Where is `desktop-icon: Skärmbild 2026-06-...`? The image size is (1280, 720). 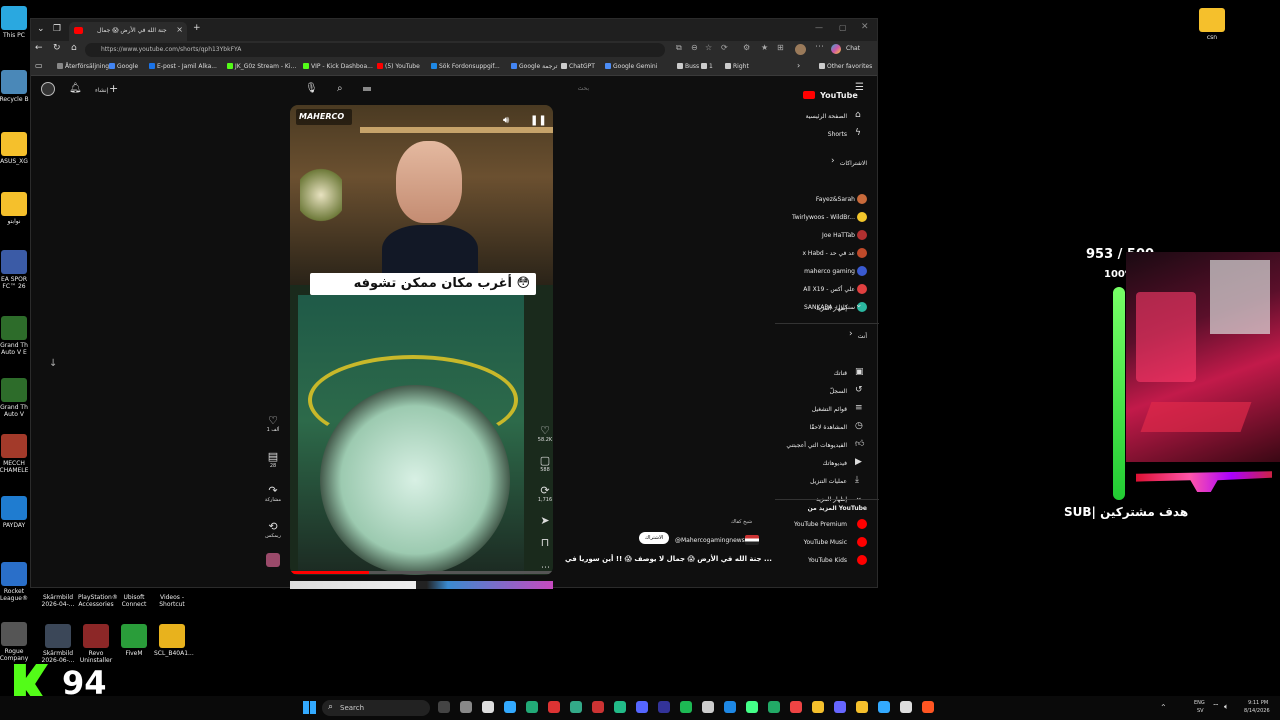
desktop-icon: Skärmbild 2026-06-... is located at coordinates (58, 644).